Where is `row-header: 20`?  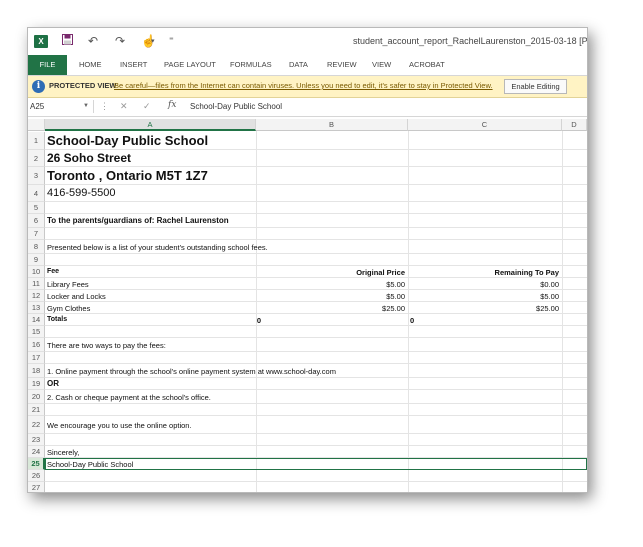 row-header: 20 is located at coordinates (36, 397).